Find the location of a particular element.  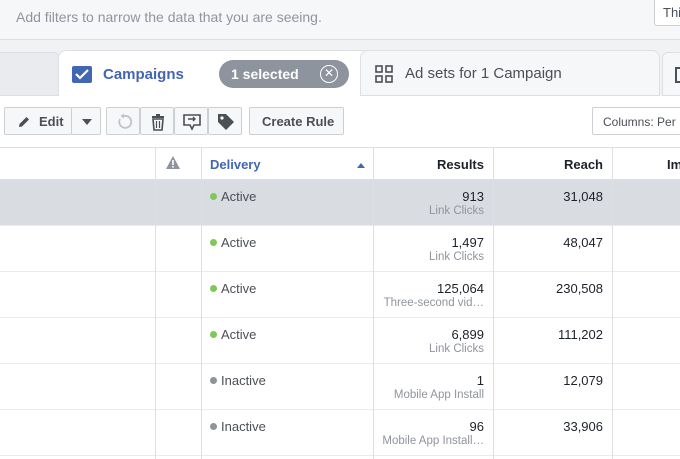

results-value: 913 is located at coordinates (473, 196).